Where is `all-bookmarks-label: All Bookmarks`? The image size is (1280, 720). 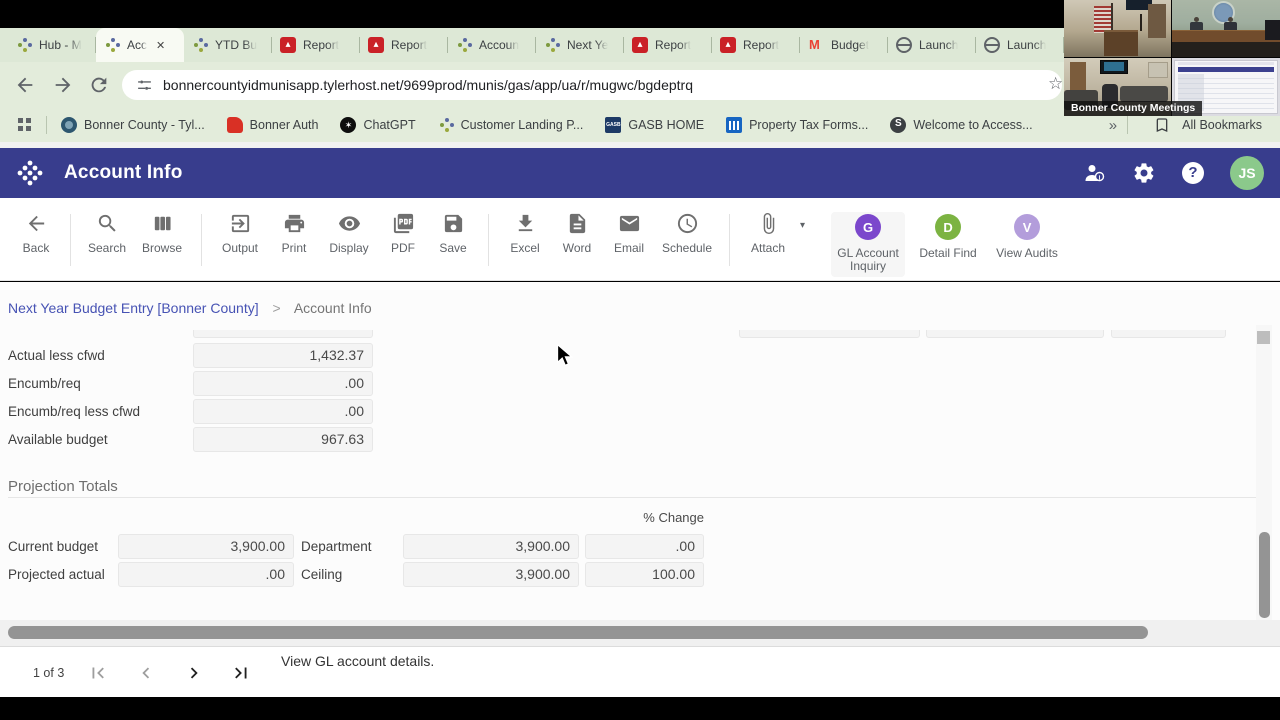 all-bookmarks-label: All Bookmarks is located at coordinates (1222, 125).